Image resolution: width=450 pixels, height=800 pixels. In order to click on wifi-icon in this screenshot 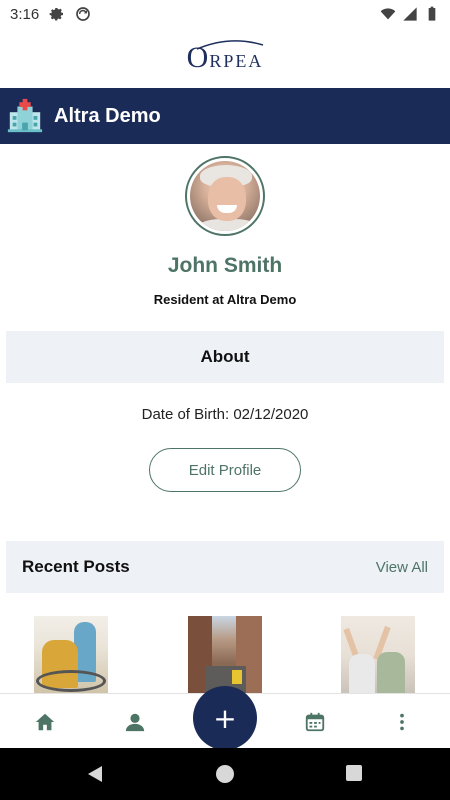, I will do `click(388, 14)`.